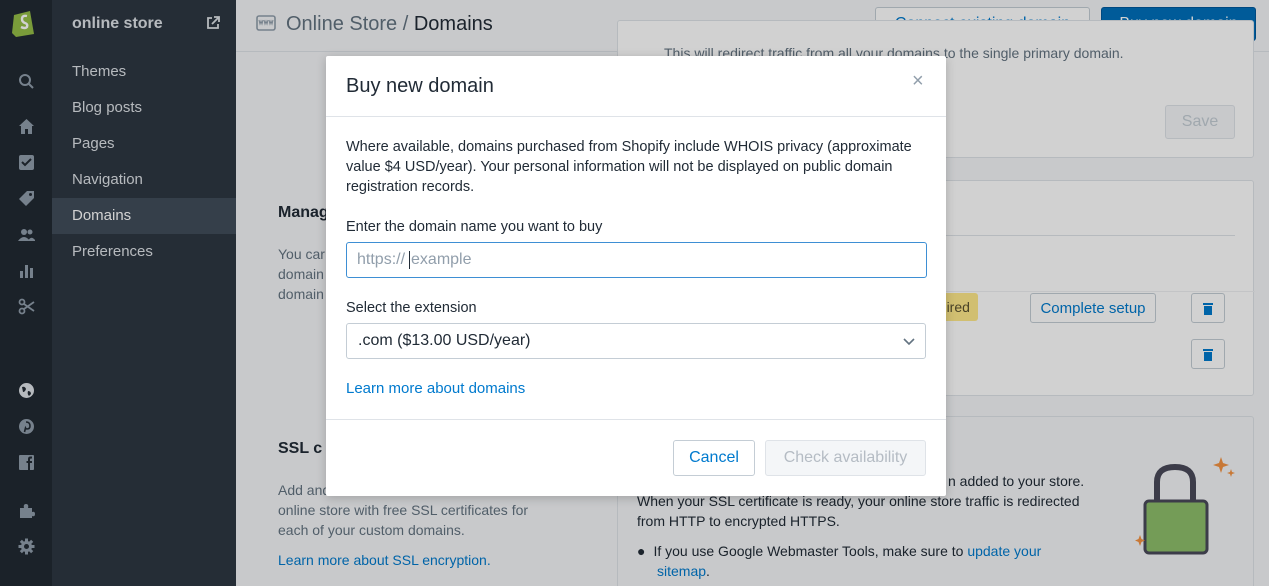 The image size is (1269, 586). Describe the element at coordinates (444, 340) in the screenshot. I see `extension-value: .com ($13.00 USD/year)` at that location.